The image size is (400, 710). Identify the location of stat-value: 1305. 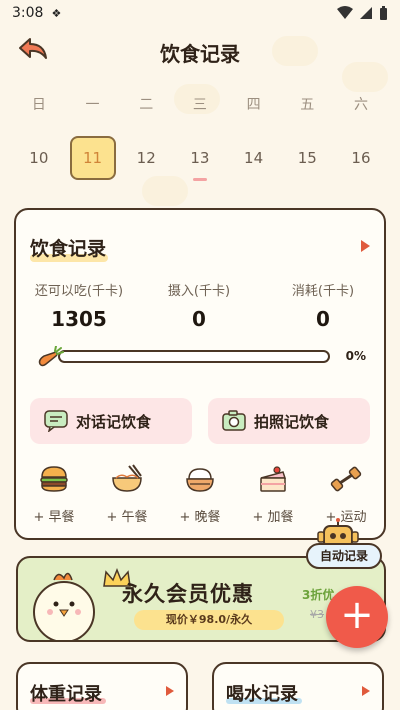
(79, 319).